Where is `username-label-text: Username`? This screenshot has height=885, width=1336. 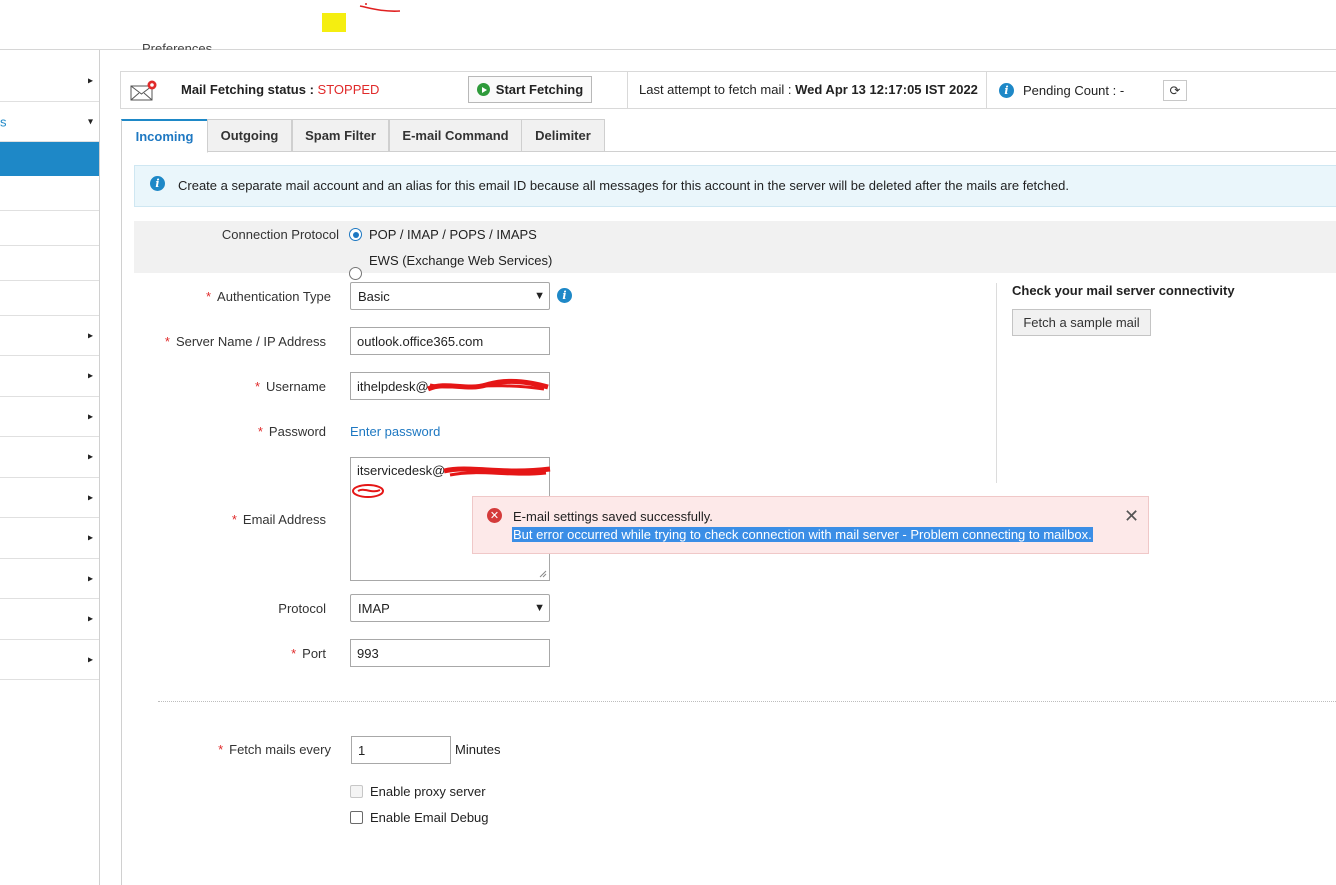
username-label-text: Username is located at coordinates (296, 386).